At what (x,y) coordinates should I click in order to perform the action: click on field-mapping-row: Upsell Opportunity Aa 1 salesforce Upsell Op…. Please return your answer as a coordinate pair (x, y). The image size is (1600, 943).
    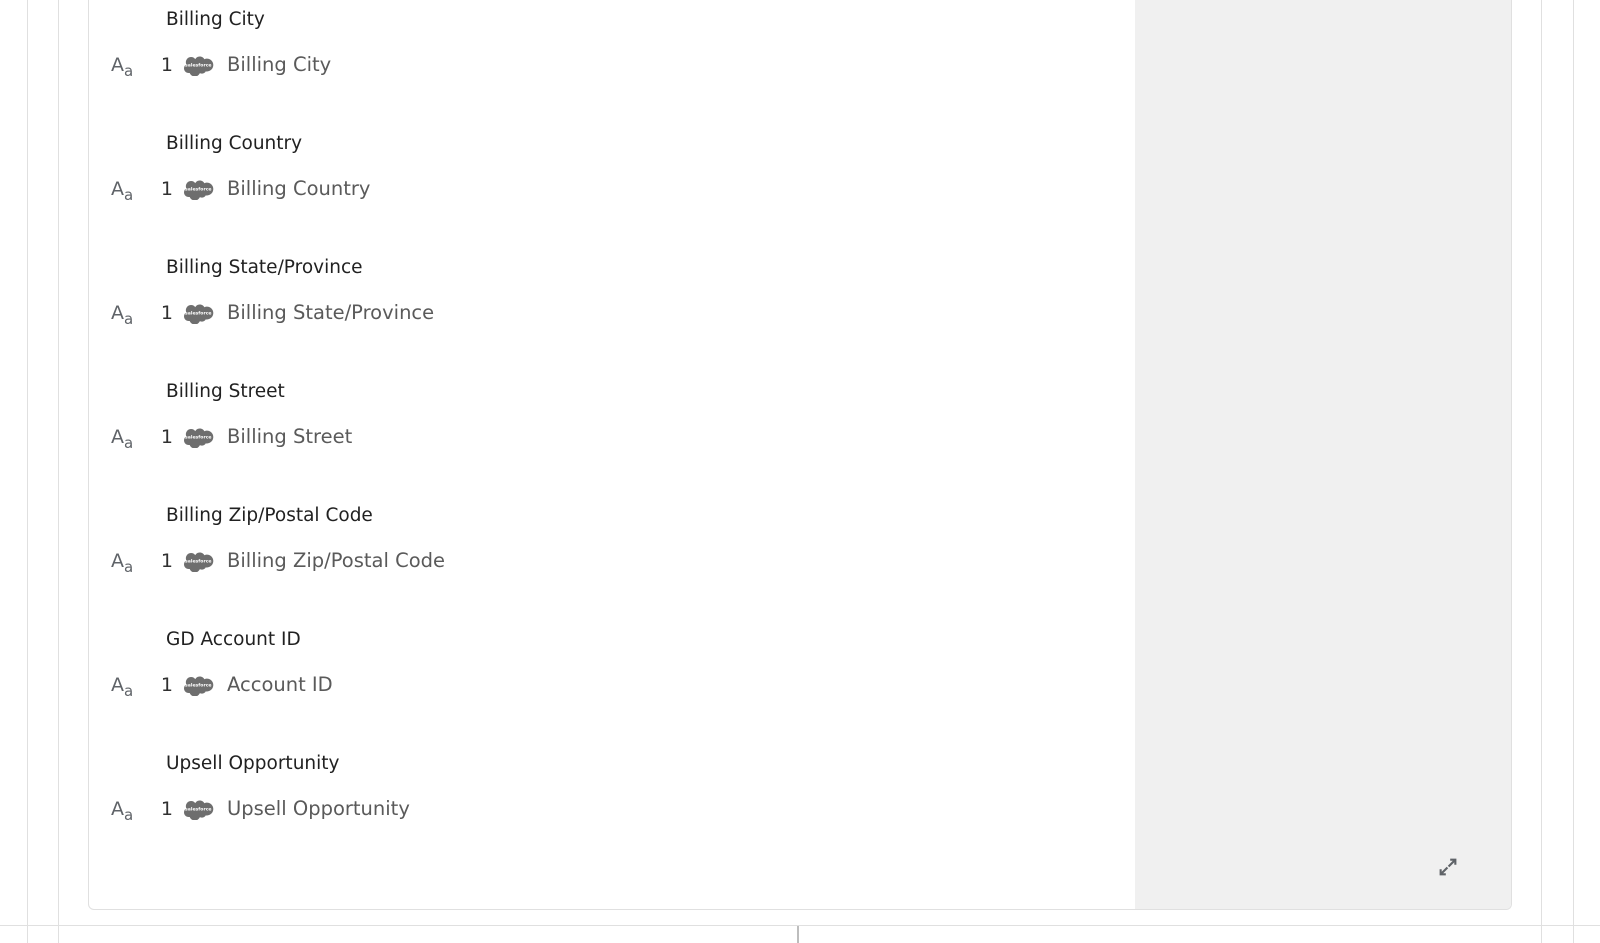
    Looking at the image, I should click on (613, 806).